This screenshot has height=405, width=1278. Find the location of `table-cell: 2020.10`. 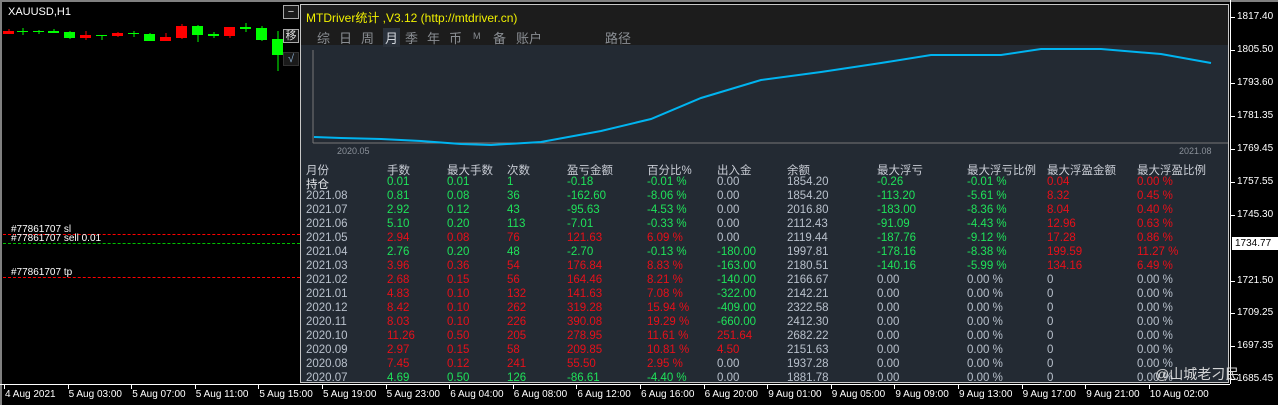

table-cell: 2020.10 is located at coordinates (327, 336).